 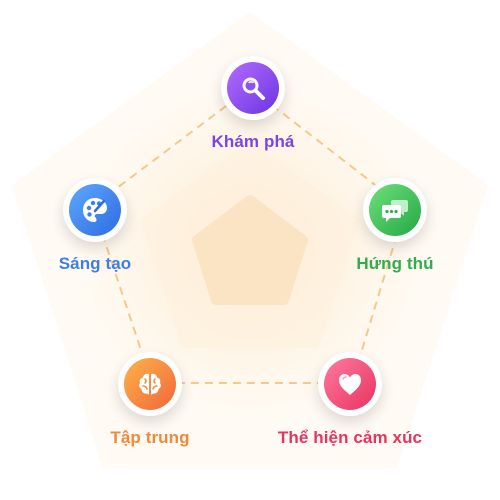 I want to click on node-kham-pha: Khám phá, so click(x=253, y=104).